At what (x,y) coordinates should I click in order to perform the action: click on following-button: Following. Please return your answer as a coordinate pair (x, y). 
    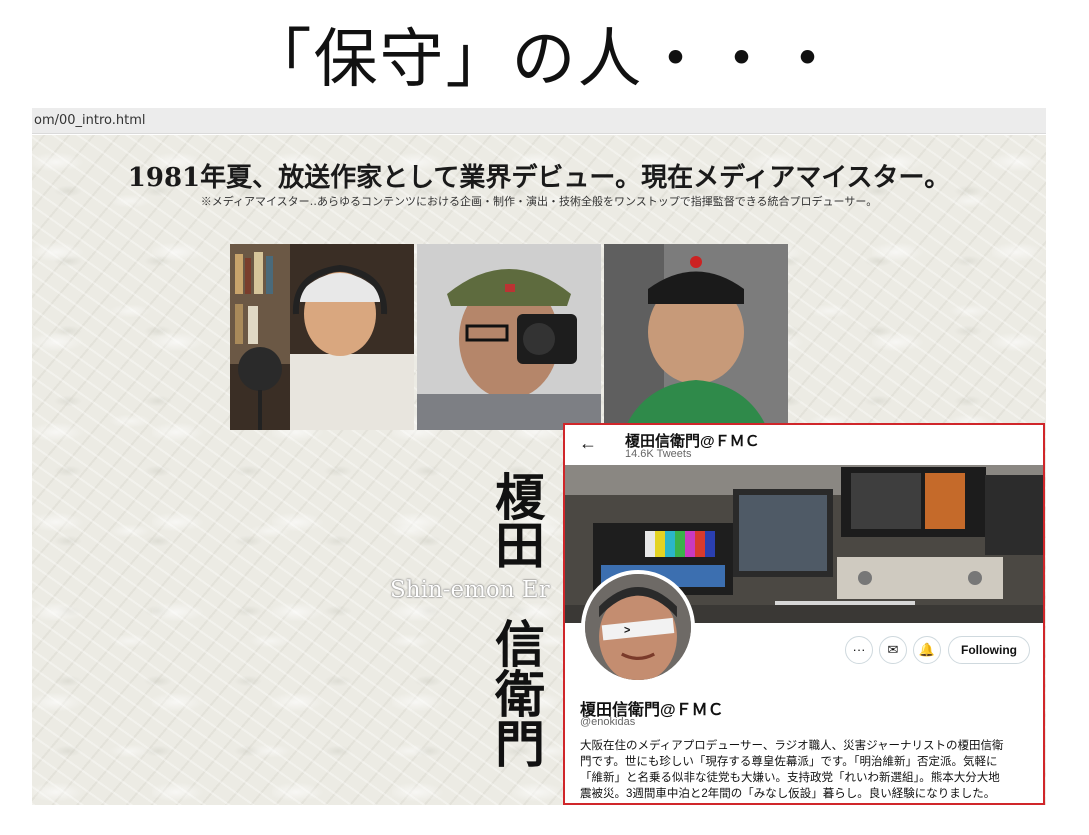
    Looking at the image, I should click on (989, 650).